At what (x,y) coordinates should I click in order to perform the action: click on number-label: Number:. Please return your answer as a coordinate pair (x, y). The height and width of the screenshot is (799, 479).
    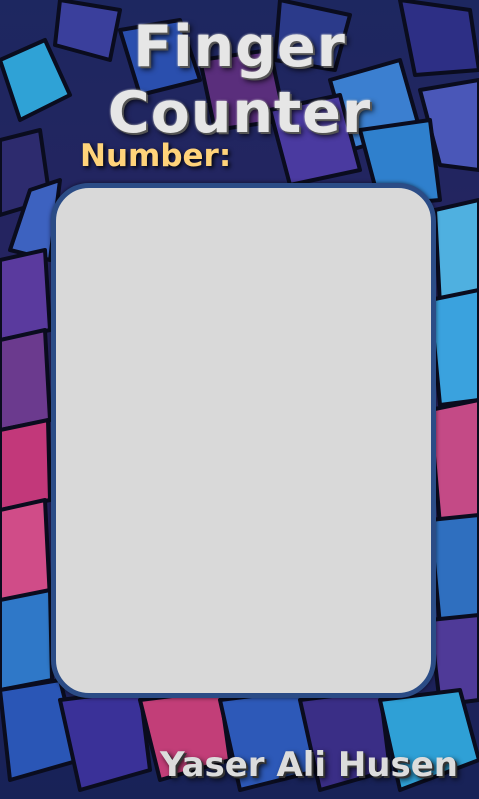
    Looking at the image, I should click on (156, 156).